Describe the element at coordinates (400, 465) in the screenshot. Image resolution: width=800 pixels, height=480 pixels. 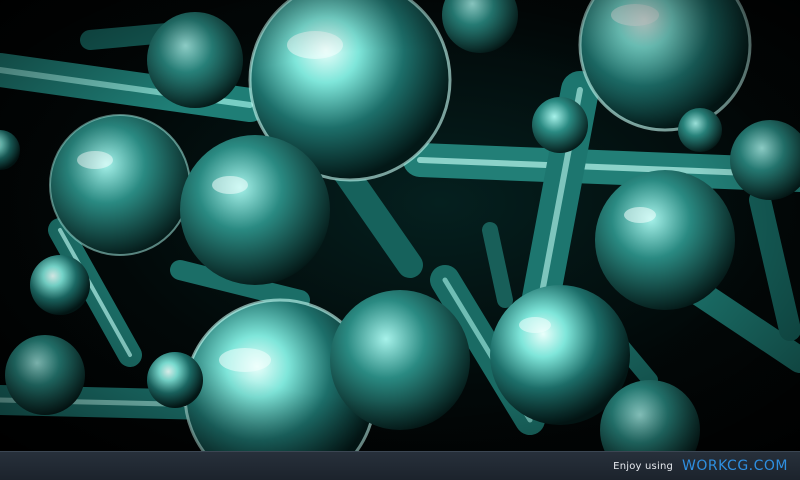
I see `credit-footer-bar: Enjoy using WORKCG.COM` at that location.